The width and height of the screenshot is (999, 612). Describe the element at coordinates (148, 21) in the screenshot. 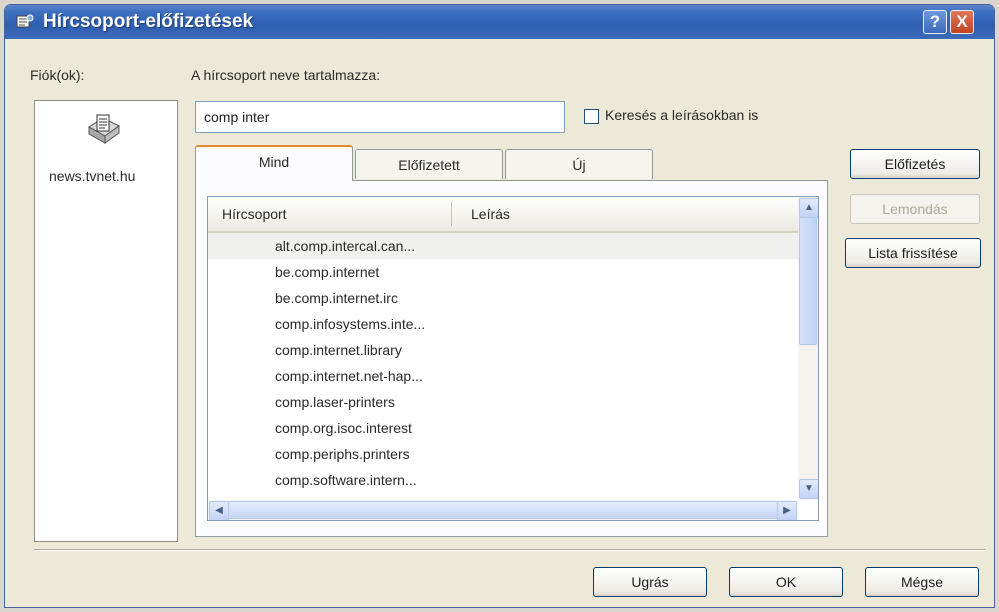

I see `window-title: Hírcsoport-előfizetések` at that location.